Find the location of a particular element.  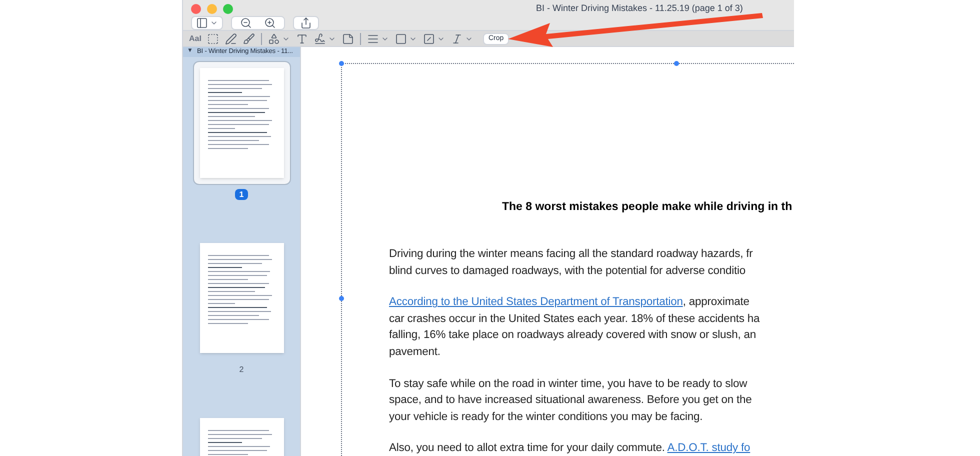

font-icon is located at coordinates (457, 38).